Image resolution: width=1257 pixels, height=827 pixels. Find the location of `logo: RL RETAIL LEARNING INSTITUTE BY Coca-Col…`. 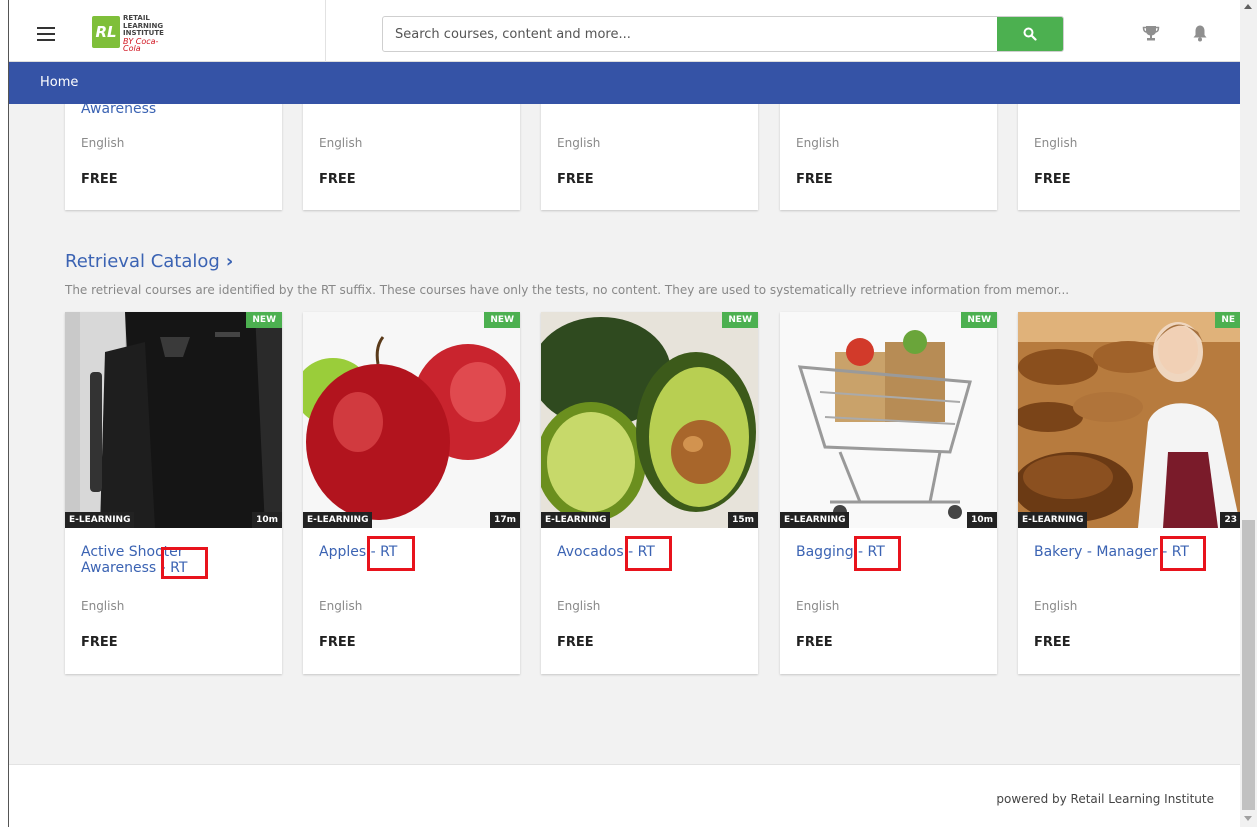

logo: RL RETAIL LEARNING INSTITUTE BY Coca-Col… is located at coordinates (129, 32).